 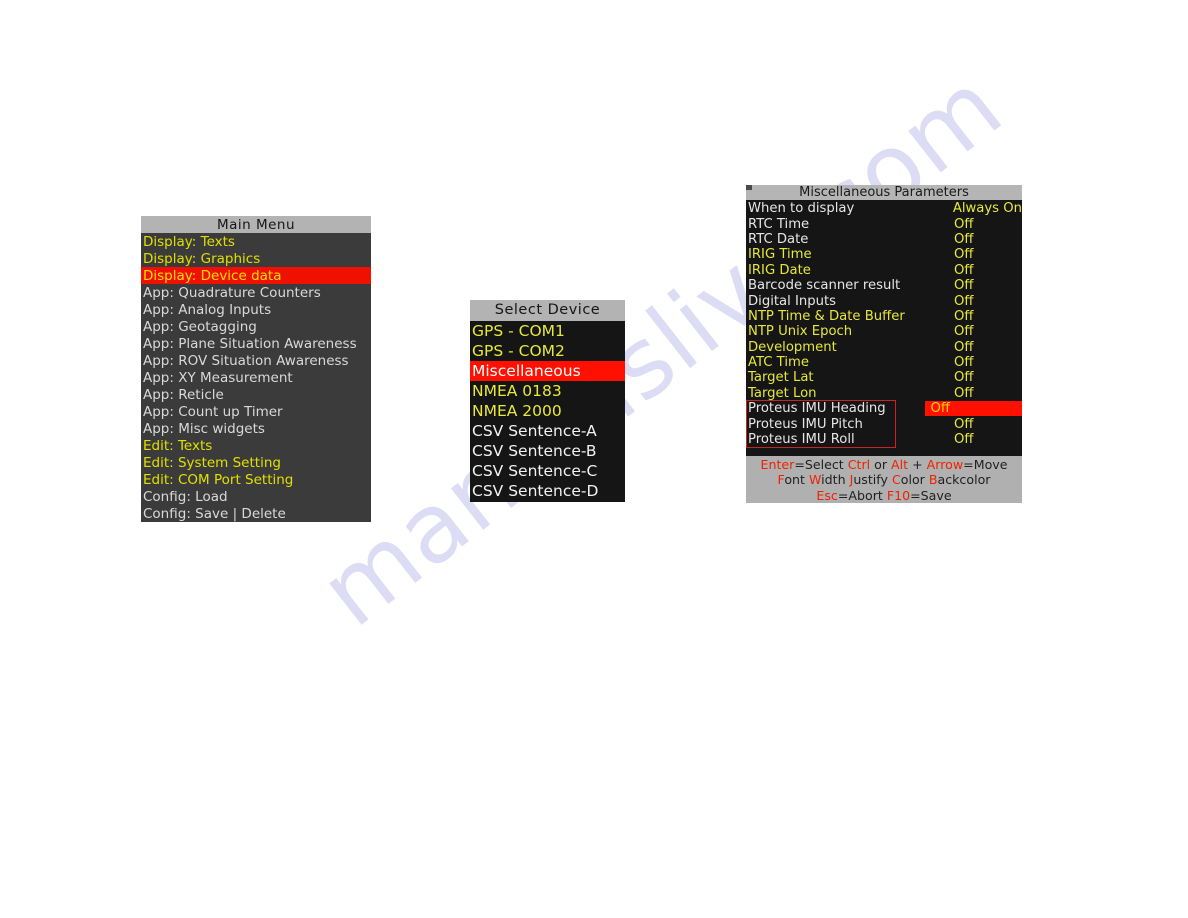 I want to click on select-device-item-label: NMEA 2000, so click(x=517, y=411).